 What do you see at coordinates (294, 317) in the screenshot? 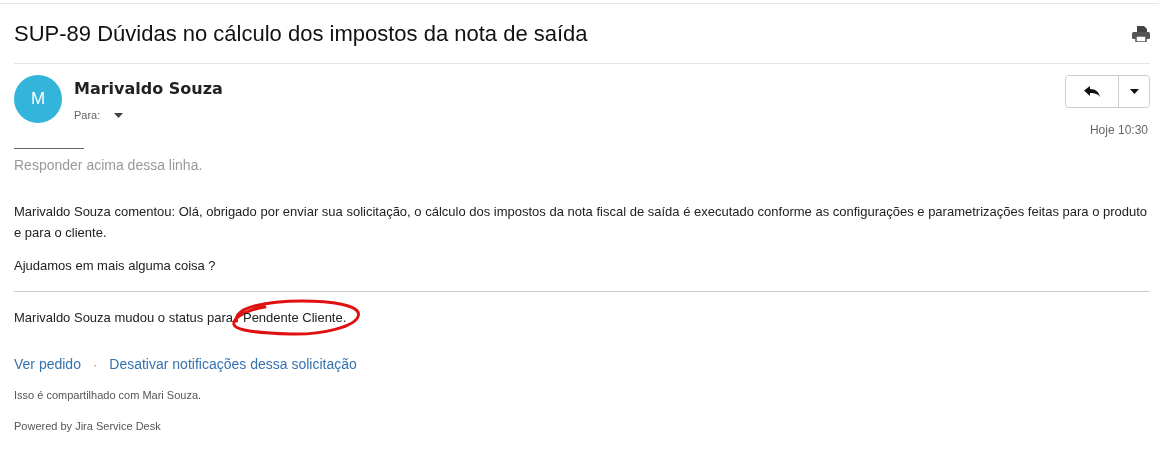
I see `status-value: Pendente Cliente.` at bounding box center [294, 317].